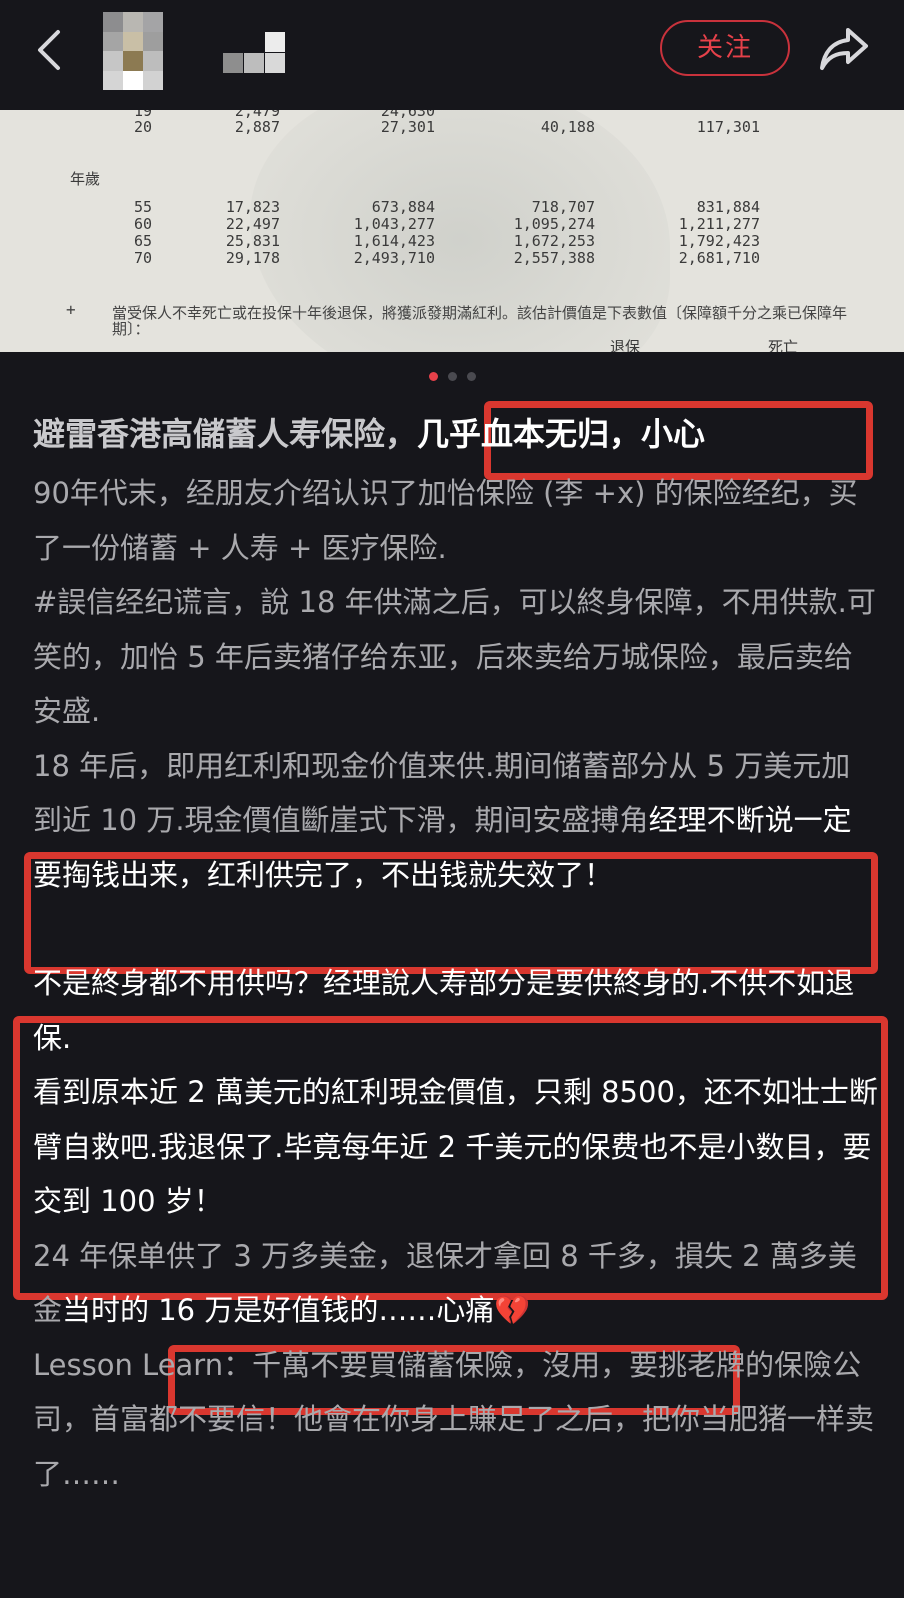  What do you see at coordinates (512, 1310) in the screenshot?
I see `broken-heart-icon: 💔` at bounding box center [512, 1310].